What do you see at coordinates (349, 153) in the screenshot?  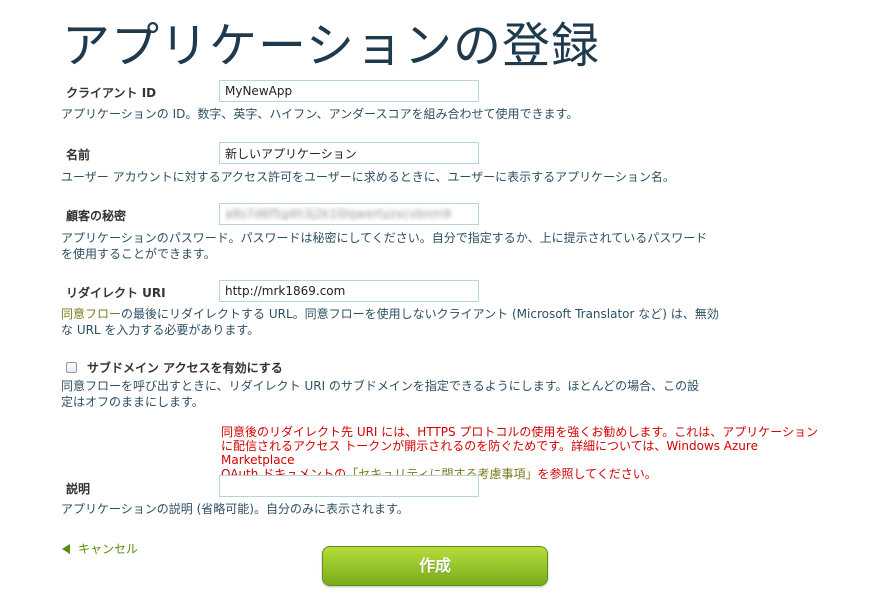 I see `name-input` at bounding box center [349, 153].